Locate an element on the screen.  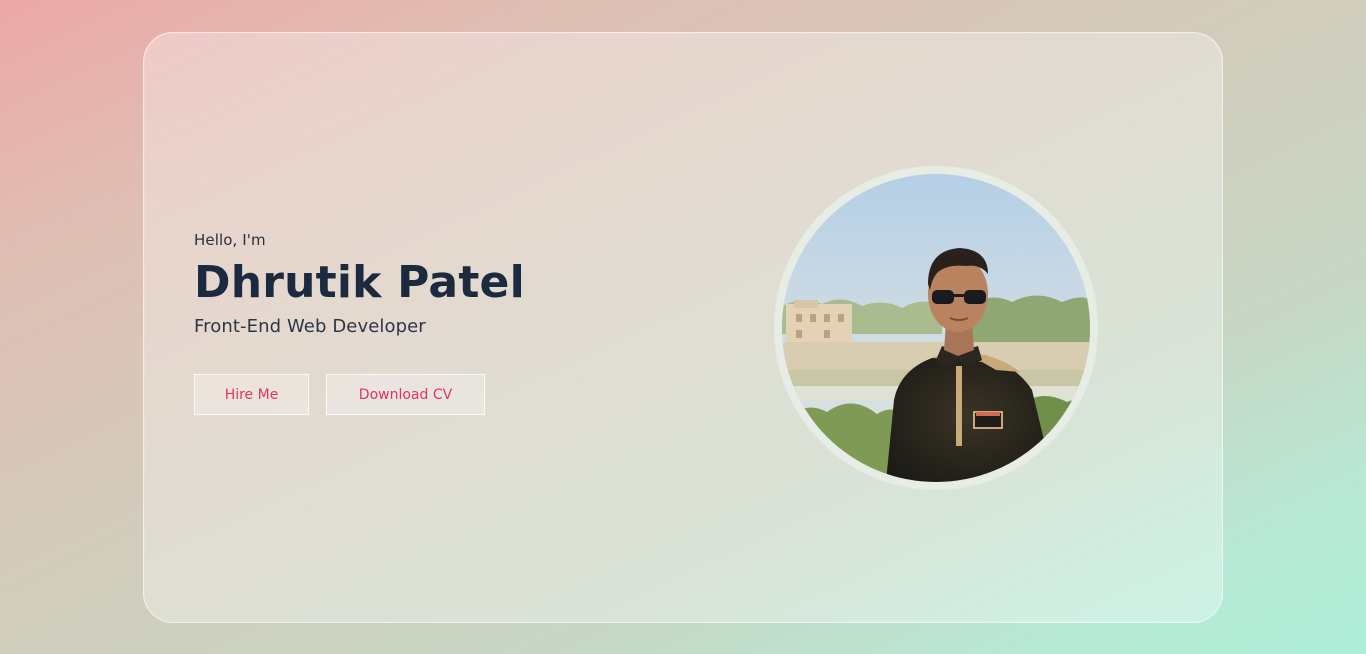
hire-me-button: Hire Me is located at coordinates (251, 394).